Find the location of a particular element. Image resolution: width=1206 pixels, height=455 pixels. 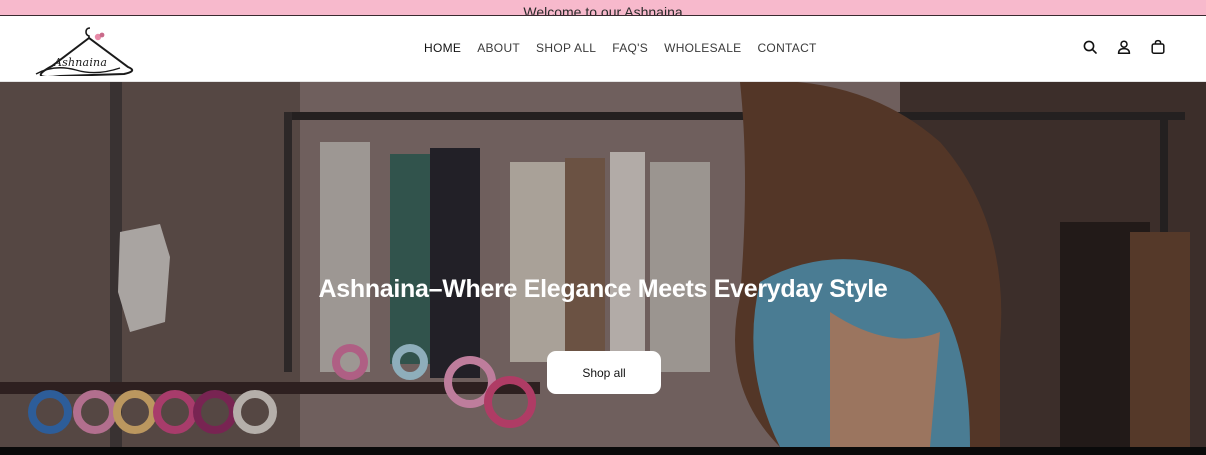

section-divider is located at coordinates (603, 451).